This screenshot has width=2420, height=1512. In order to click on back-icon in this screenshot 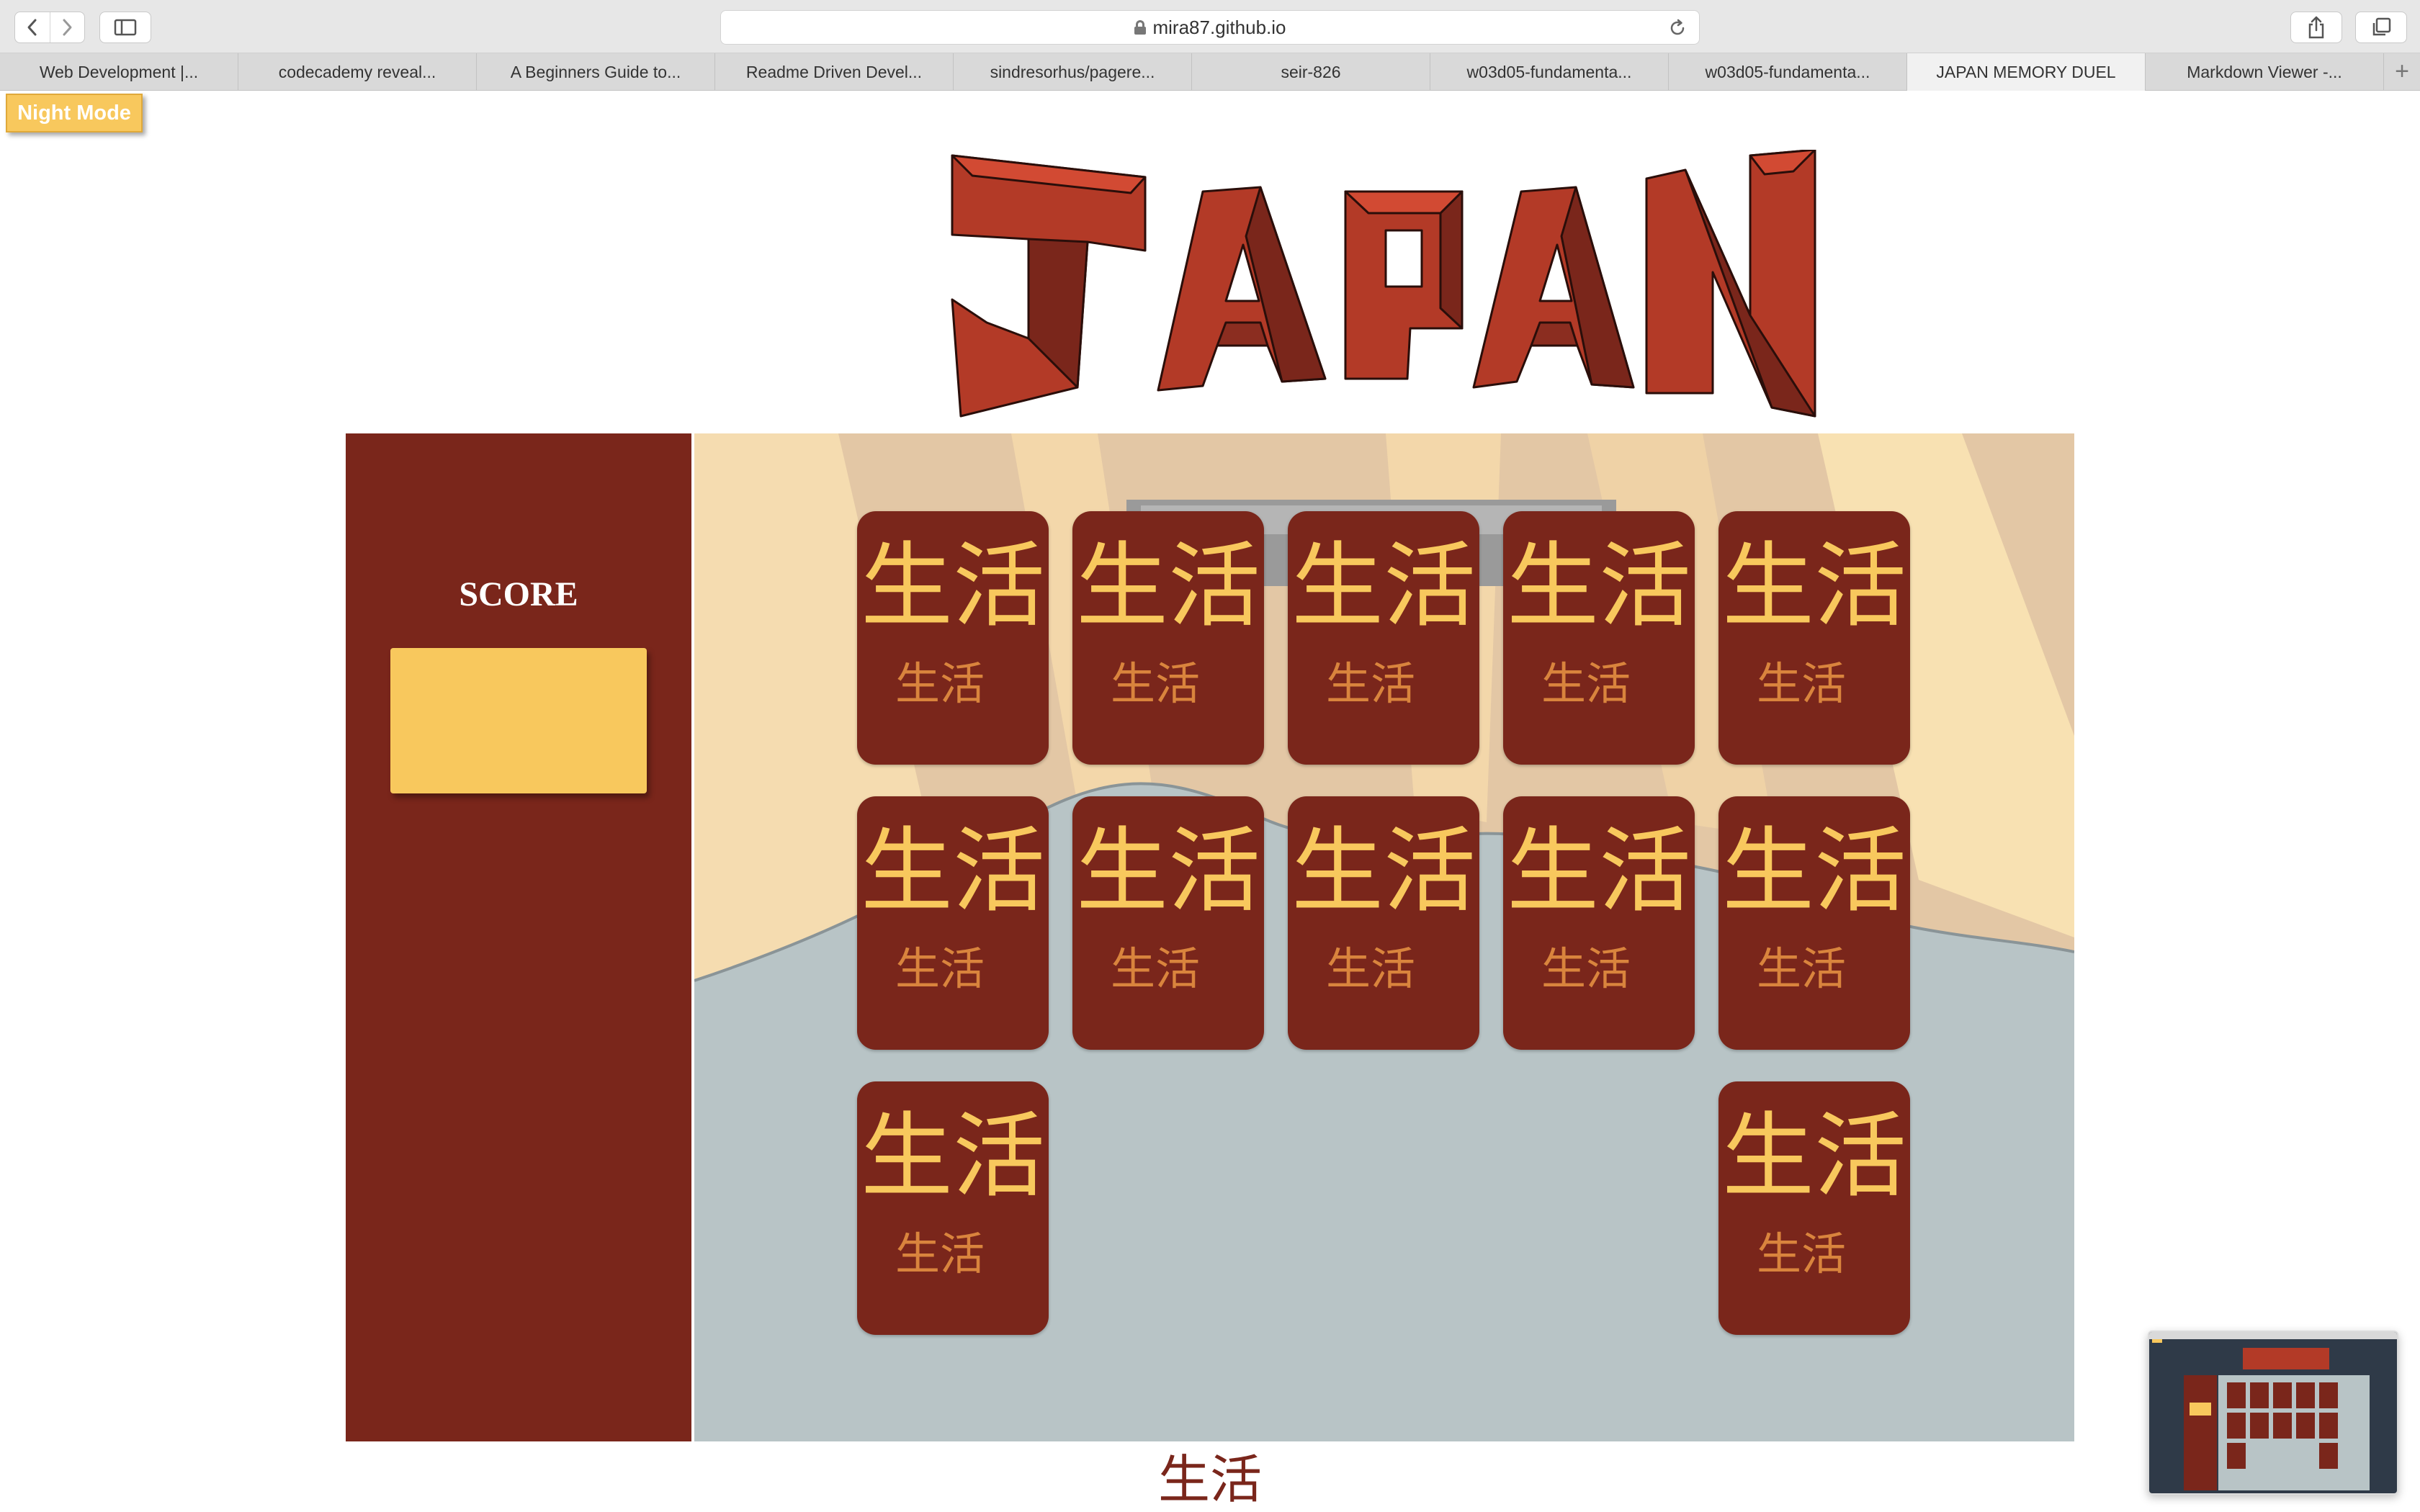, I will do `click(32, 27)`.